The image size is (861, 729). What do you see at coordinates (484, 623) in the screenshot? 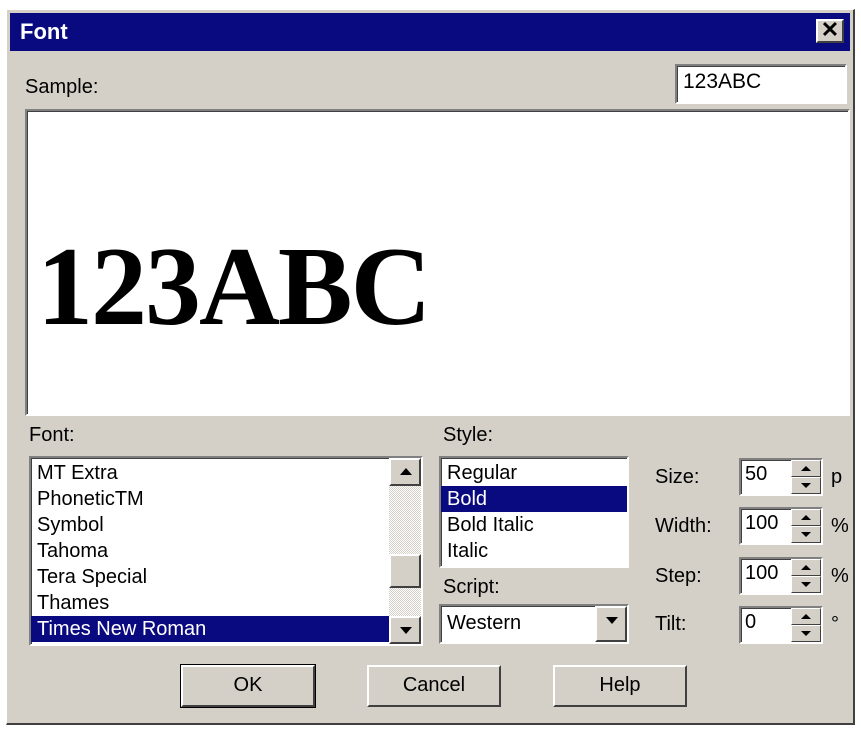
I see `script-value: Western` at bounding box center [484, 623].